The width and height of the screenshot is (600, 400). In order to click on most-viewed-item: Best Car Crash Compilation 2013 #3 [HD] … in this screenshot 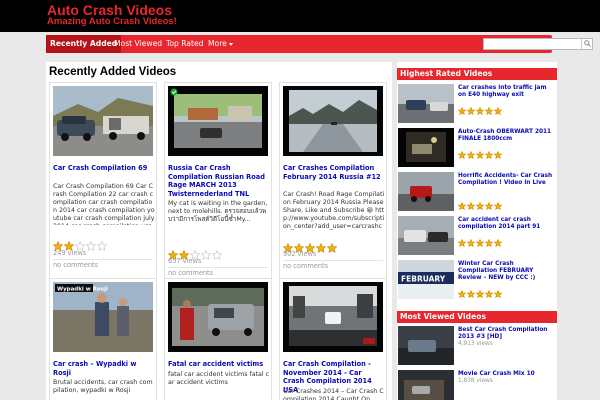, I will do `click(477, 346)`.